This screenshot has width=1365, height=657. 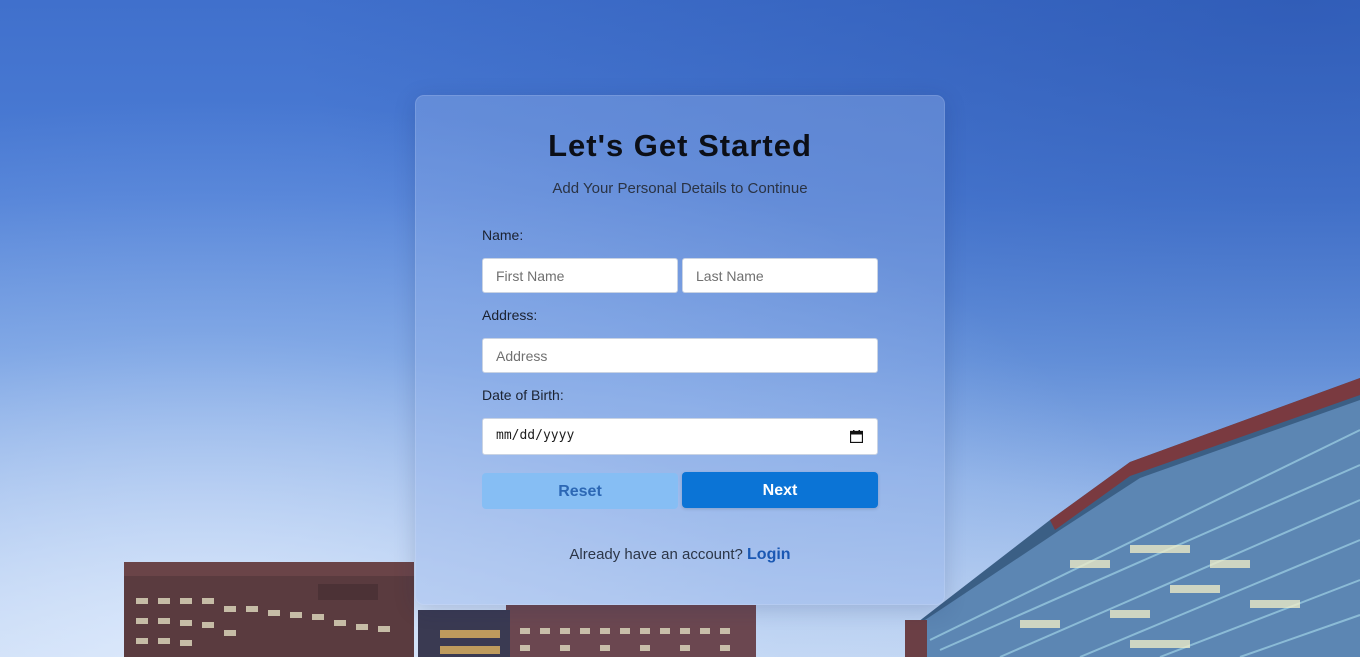 What do you see at coordinates (856, 436) in the screenshot?
I see `calendar-icon` at bounding box center [856, 436].